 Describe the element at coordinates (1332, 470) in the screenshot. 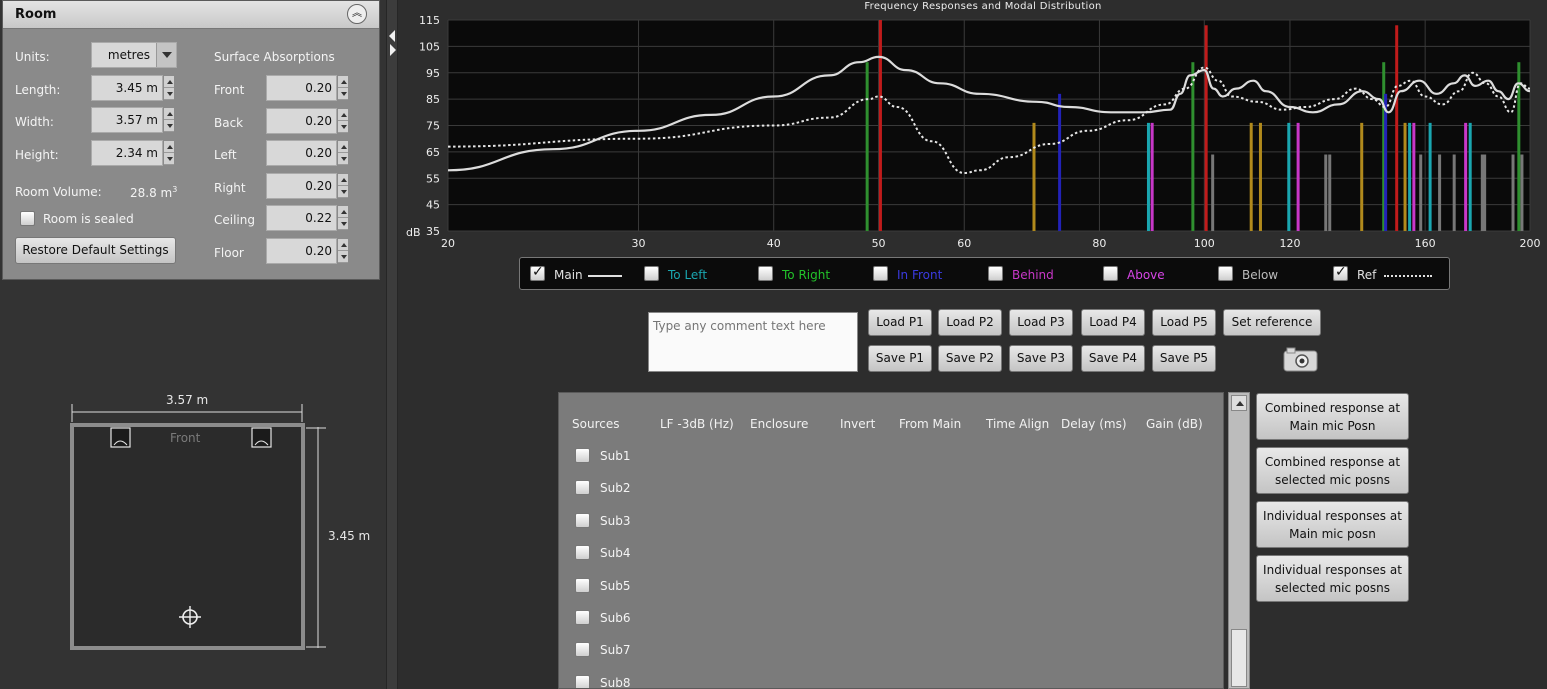

I see `response-mode-button-2: Combined response at selected mic posns` at that location.